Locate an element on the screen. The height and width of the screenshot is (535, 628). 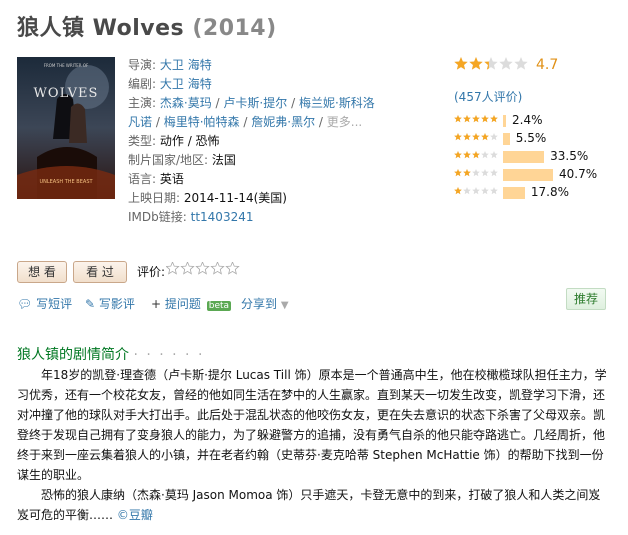
rating-score: 4.7 is located at coordinates (547, 65).